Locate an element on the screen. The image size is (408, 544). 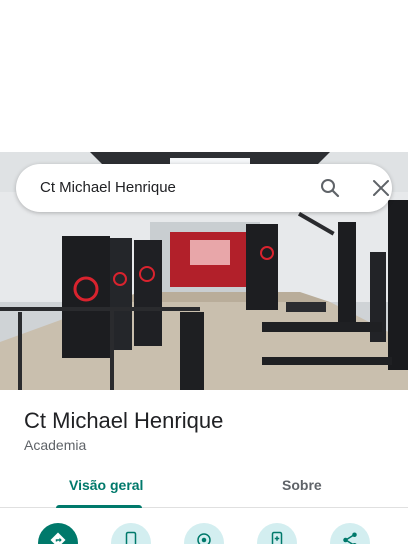
place-category: Academia is located at coordinates (55, 445).